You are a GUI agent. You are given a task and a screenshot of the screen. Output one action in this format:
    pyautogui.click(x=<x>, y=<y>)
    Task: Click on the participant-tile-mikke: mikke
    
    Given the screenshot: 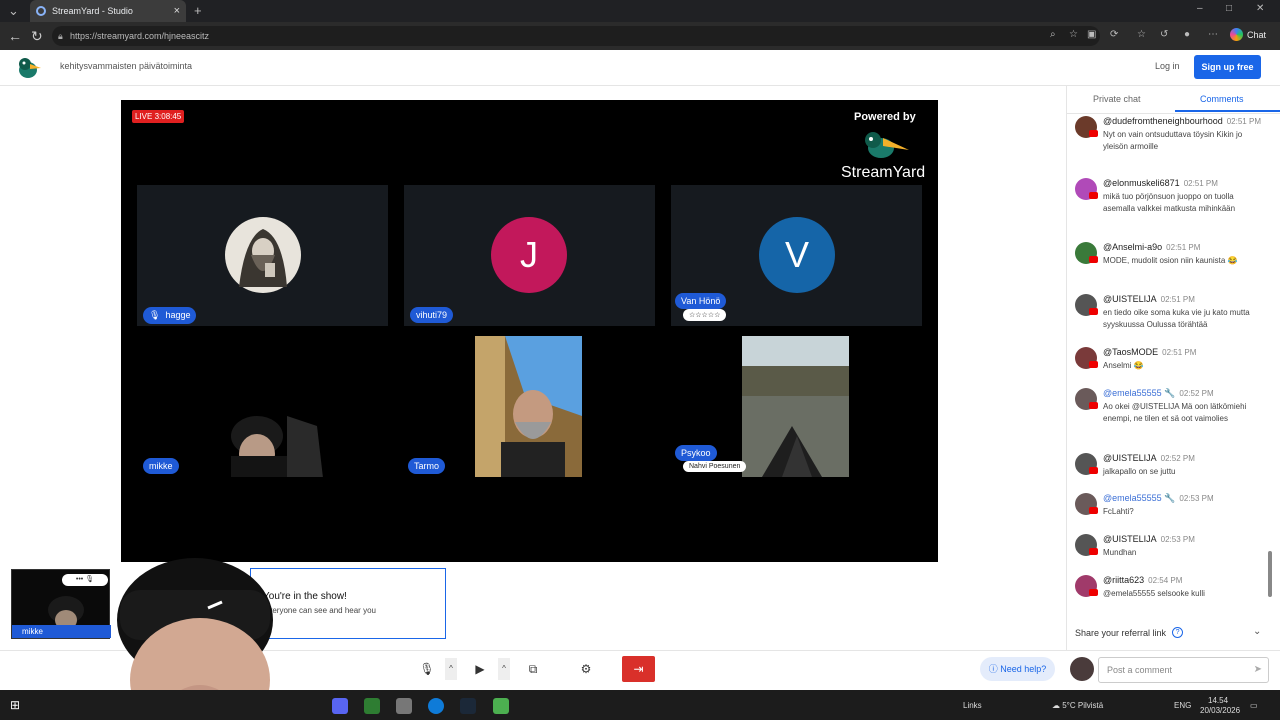 What is the action you would take?
    pyautogui.click(x=262, y=406)
    